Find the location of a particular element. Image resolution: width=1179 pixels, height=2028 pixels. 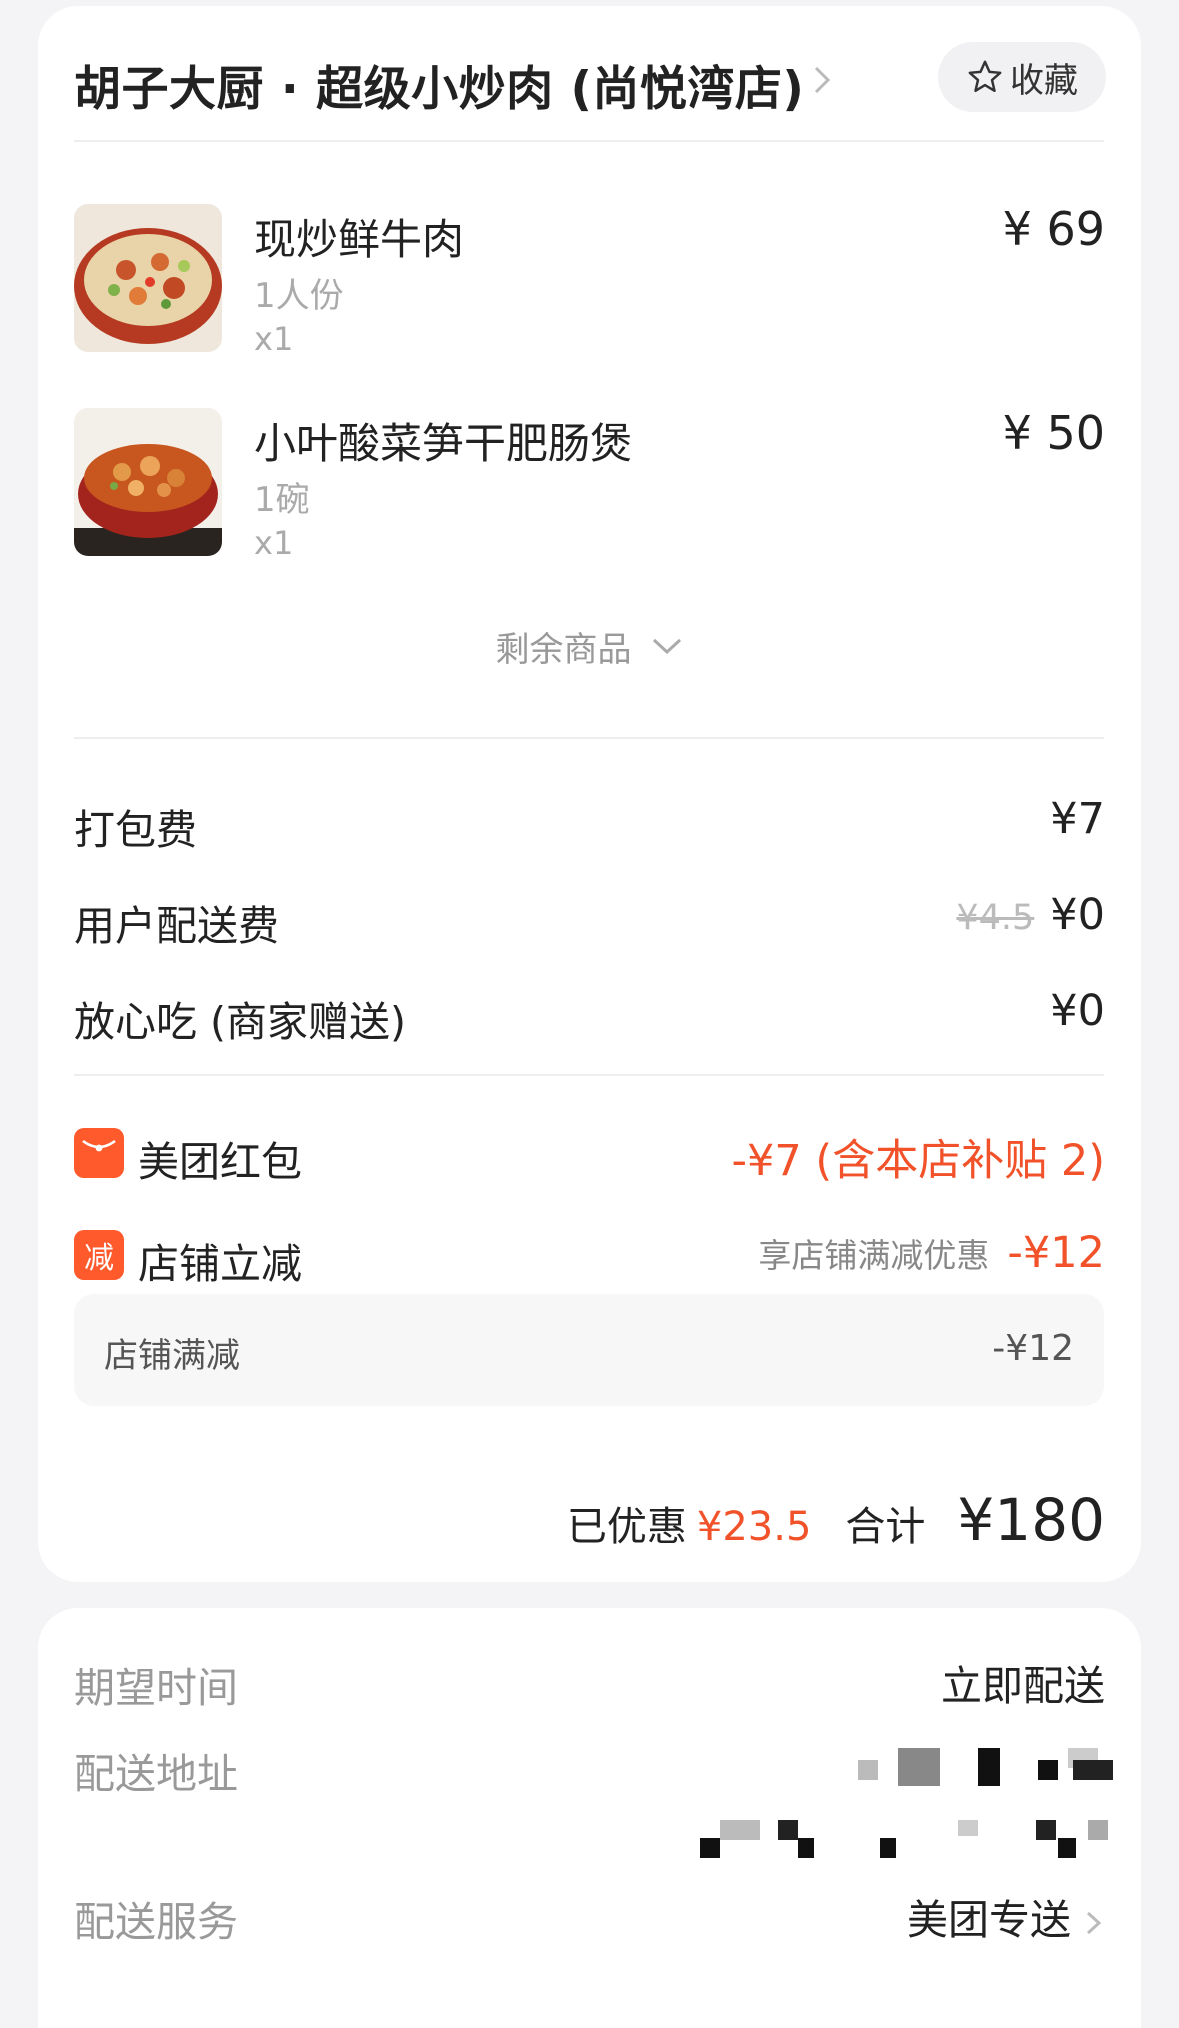

total-row: 已优惠 ¥23.5 合计 ¥180 is located at coordinates (836, 1520).